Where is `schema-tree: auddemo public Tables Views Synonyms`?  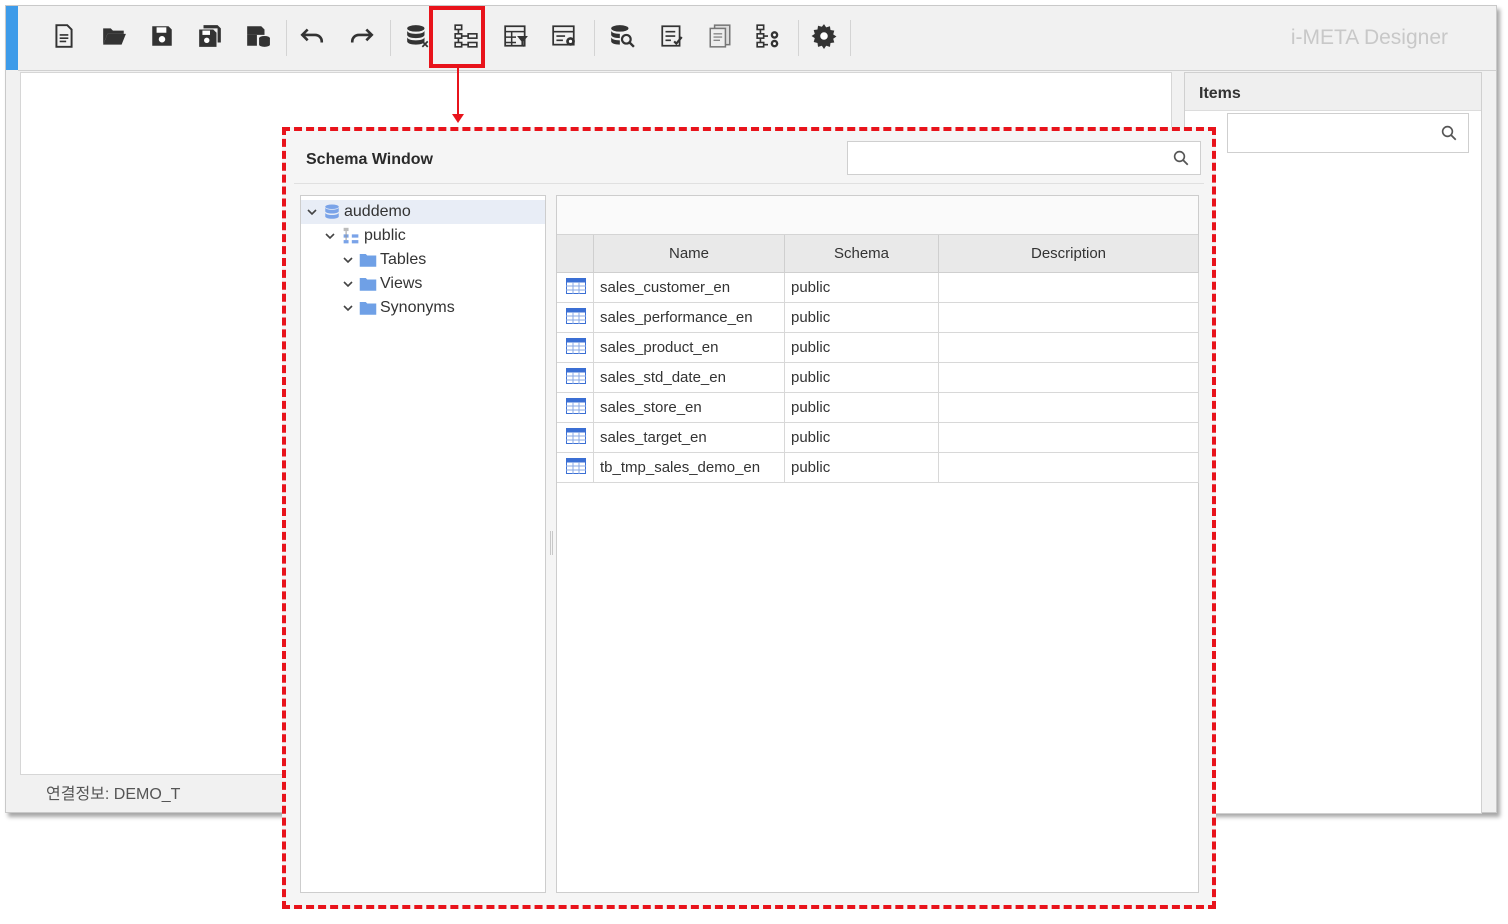
schema-tree: auddemo public Tables Views Synonyms is located at coordinates (423, 544).